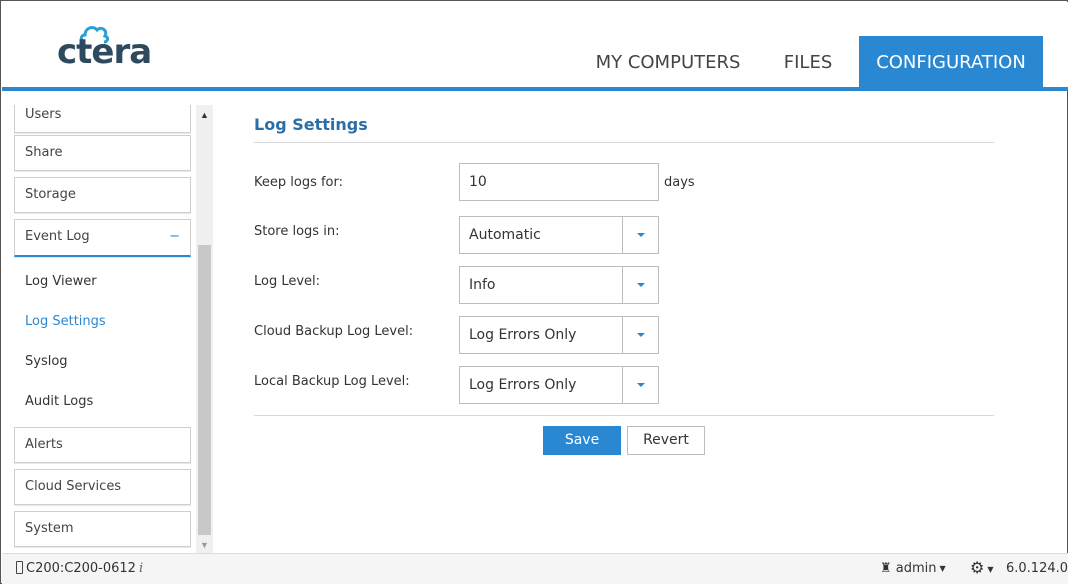 Image resolution: width=1068 pixels, height=584 pixels. What do you see at coordinates (1037, 568) in the screenshot?
I see `version-label: 6.0.124.0` at bounding box center [1037, 568].